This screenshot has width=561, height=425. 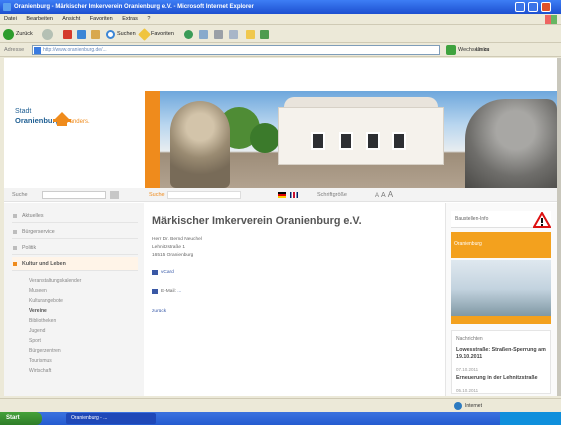 What do you see at coordinates (21, 418) in the screenshot?
I see `start-button: Start` at bounding box center [21, 418].